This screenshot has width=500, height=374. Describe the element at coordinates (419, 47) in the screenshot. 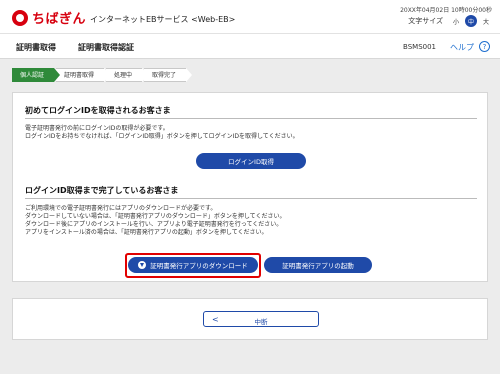

I see `screen-id: BSMS001` at that location.